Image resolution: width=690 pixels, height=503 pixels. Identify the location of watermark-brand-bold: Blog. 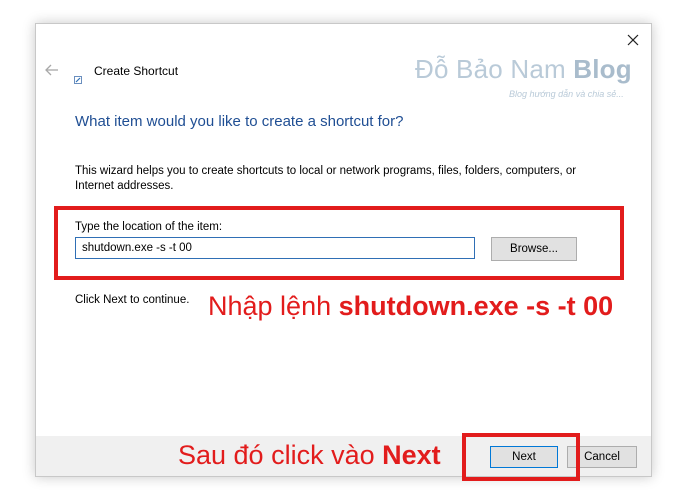
(602, 69).